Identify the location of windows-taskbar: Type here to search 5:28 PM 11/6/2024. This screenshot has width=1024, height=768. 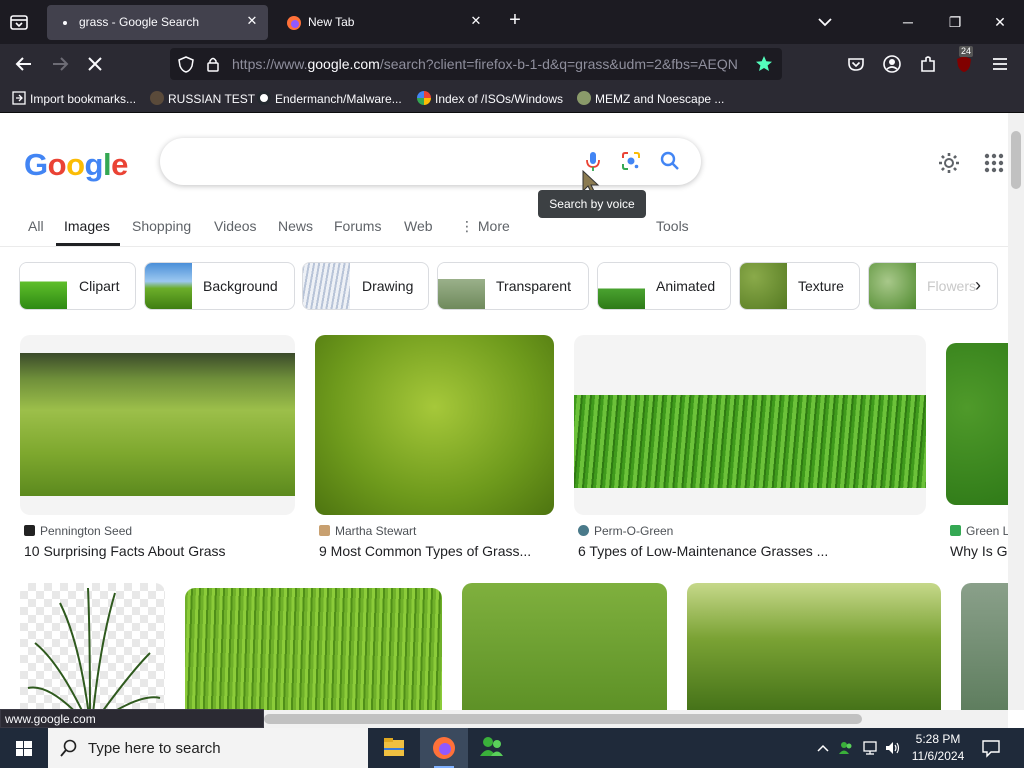
(512, 748).